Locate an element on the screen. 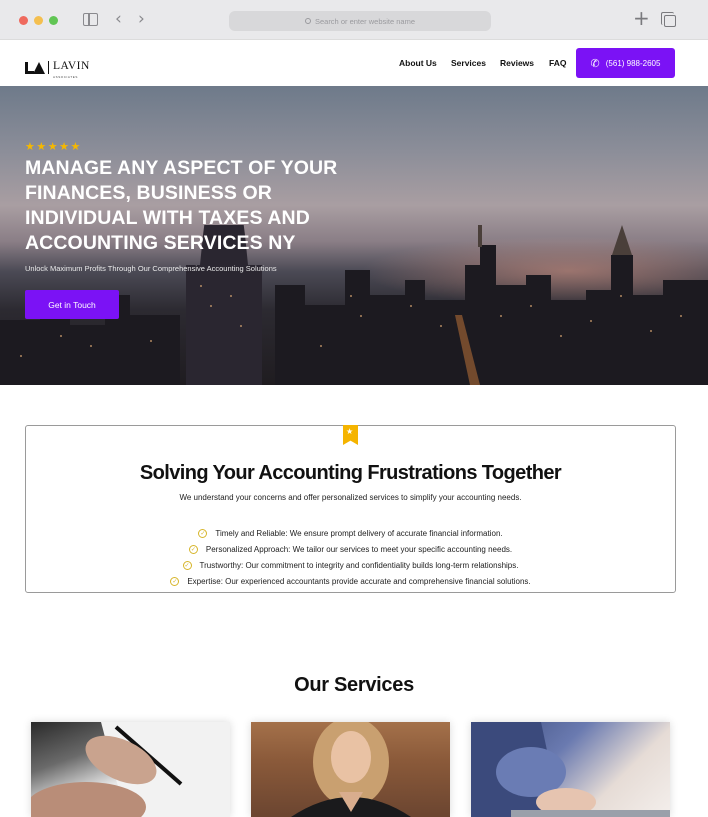  phone-call-button: ✆ (561) 988-2605 is located at coordinates (625, 63).